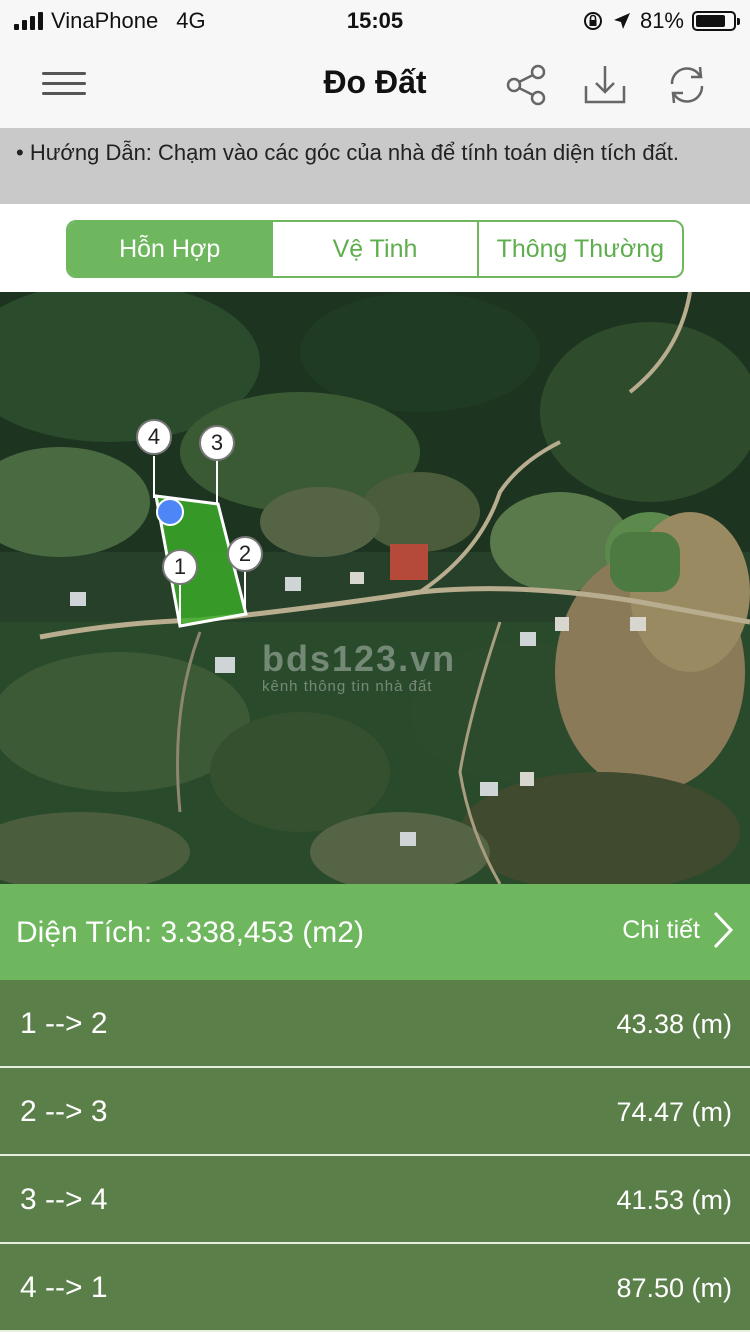 The image size is (750, 1334). Describe the element at coordinates (171, 249) in the screenshot. I see `tab-hybrid: Hỗn Hợp` at that location.